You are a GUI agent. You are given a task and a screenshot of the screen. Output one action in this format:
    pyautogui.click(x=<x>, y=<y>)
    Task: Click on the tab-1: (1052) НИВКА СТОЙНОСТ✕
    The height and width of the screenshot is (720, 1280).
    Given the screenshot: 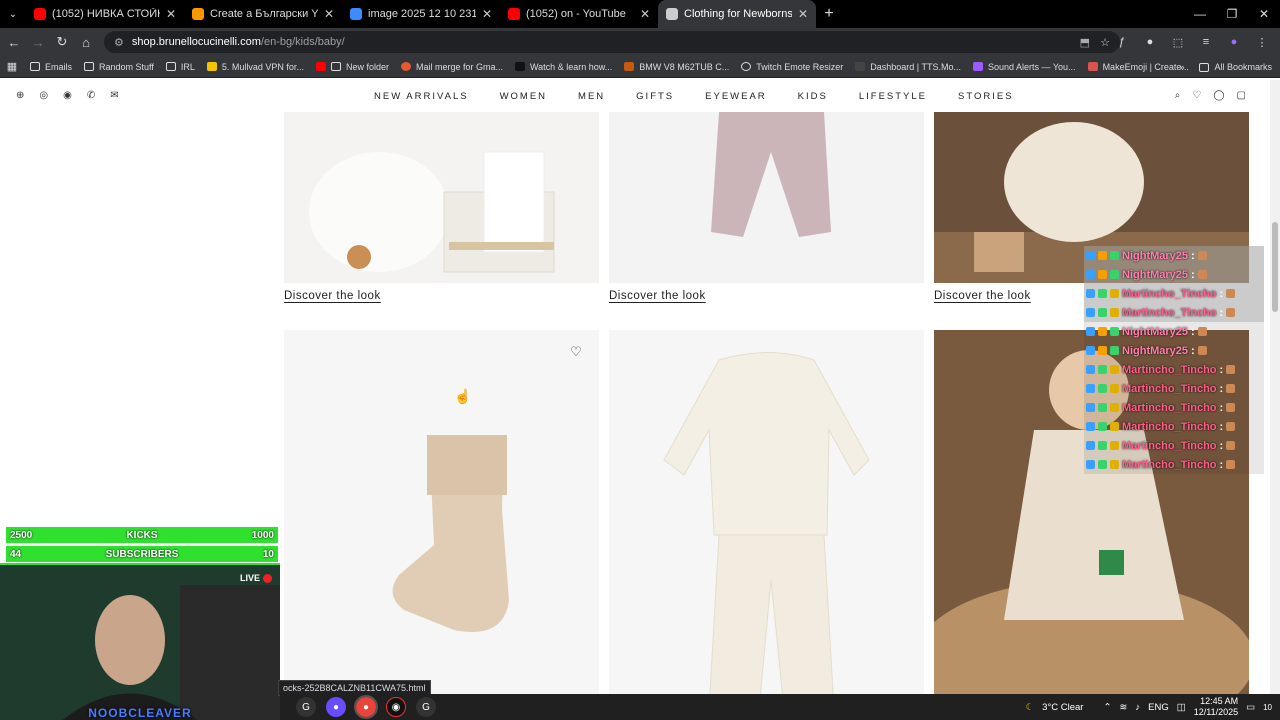 What is the action you would take?
    pyautogui.click(x=105, y=14)
    